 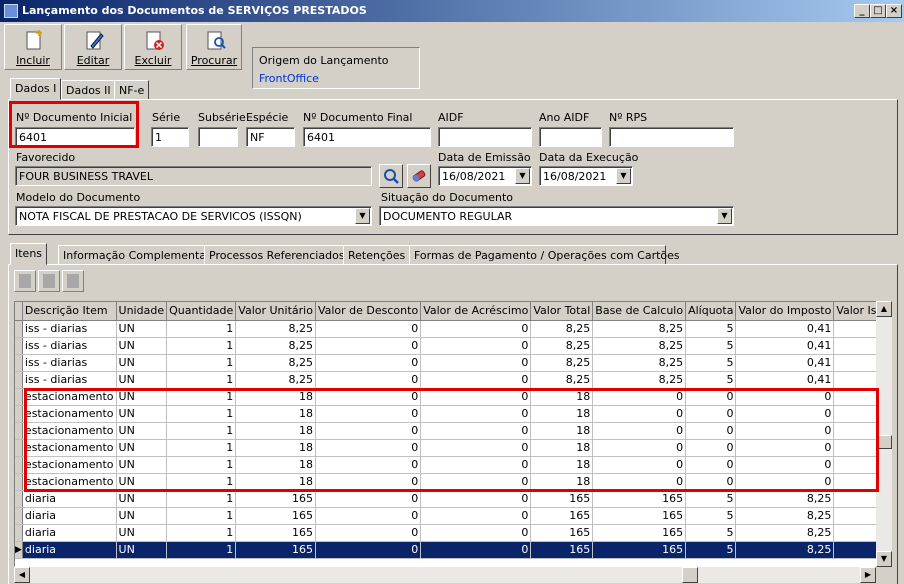 I want to click on col-aliquota: Alíquota, so click(x=711, y=311).